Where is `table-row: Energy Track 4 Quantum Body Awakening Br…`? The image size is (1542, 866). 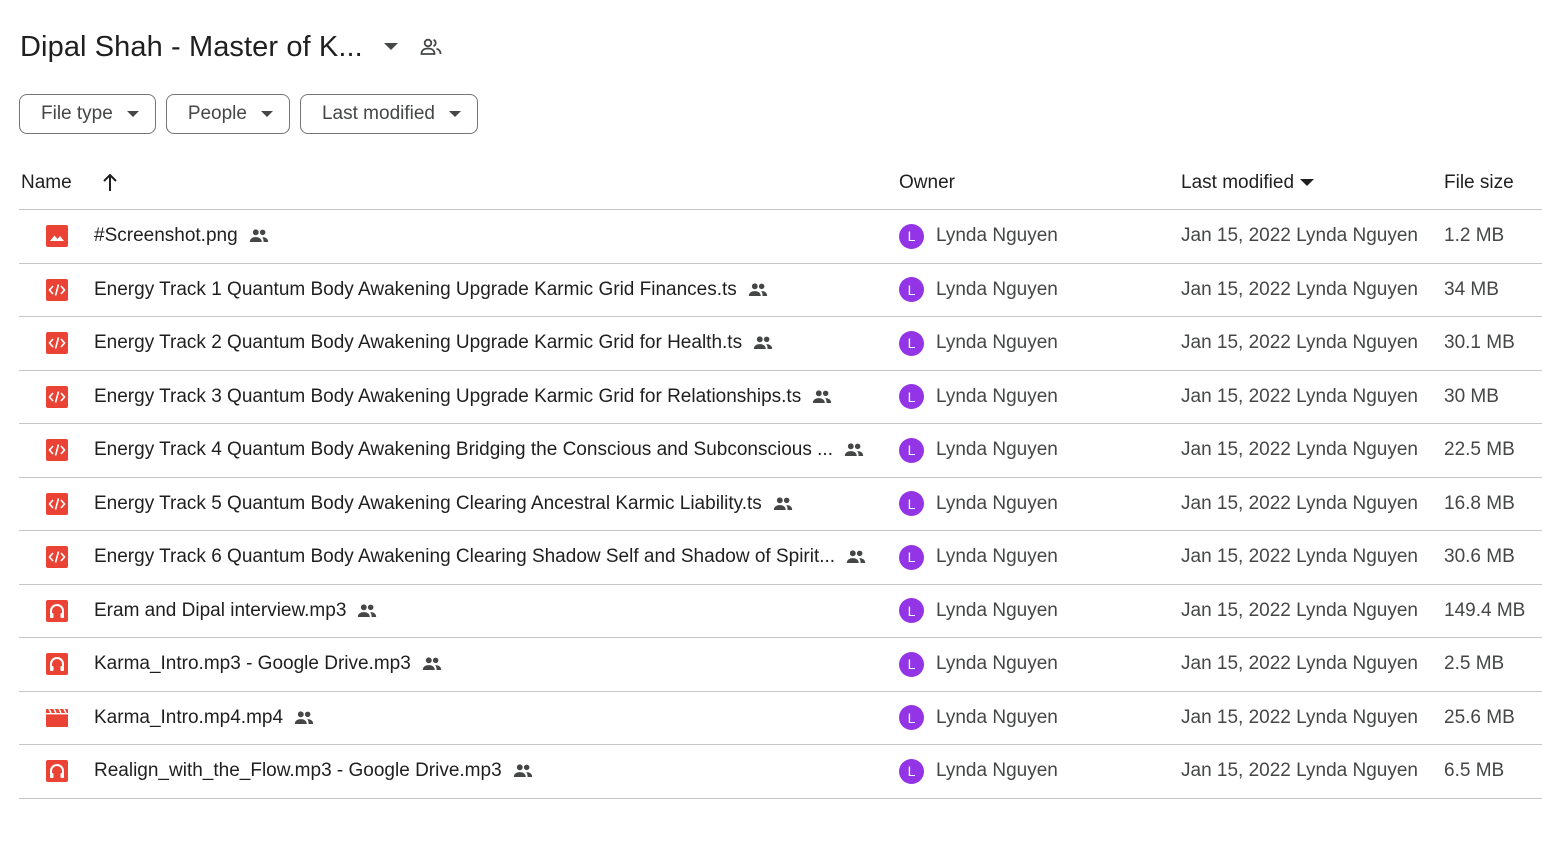
table-row: Energy Track 4 Quantum Body Awakening Br… is located at coordinates (780, 451).